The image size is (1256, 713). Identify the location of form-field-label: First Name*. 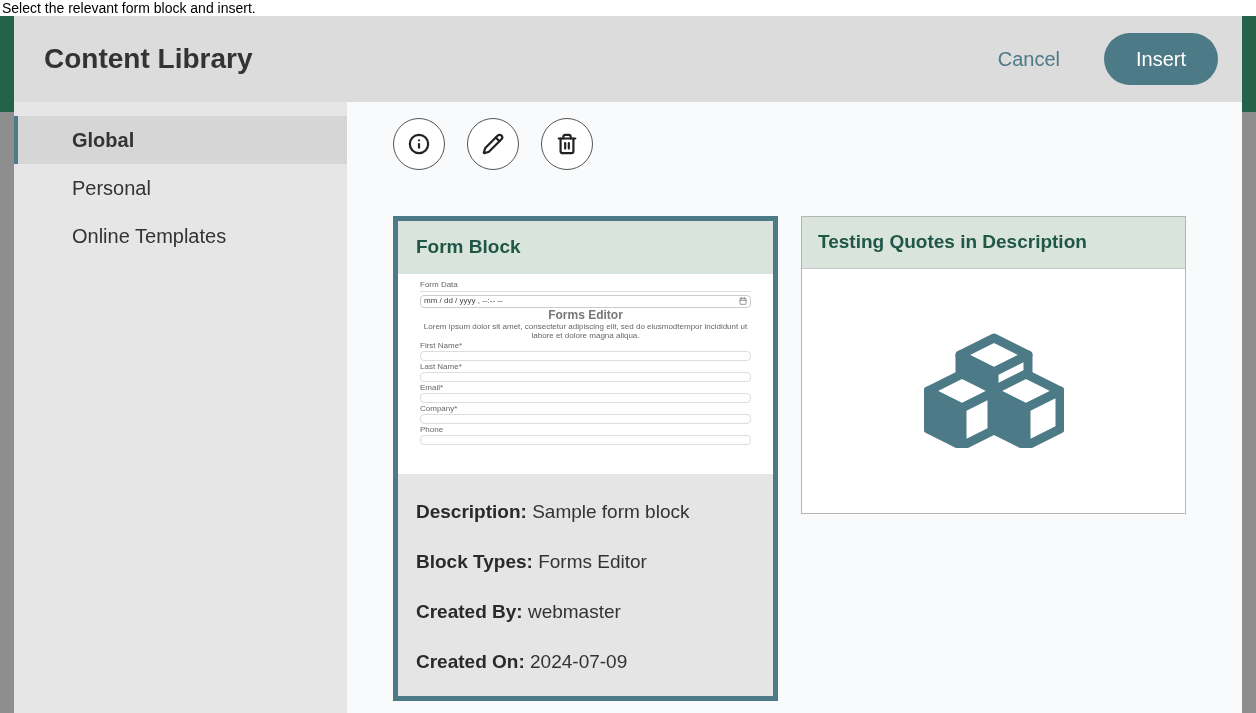
(442, 345).